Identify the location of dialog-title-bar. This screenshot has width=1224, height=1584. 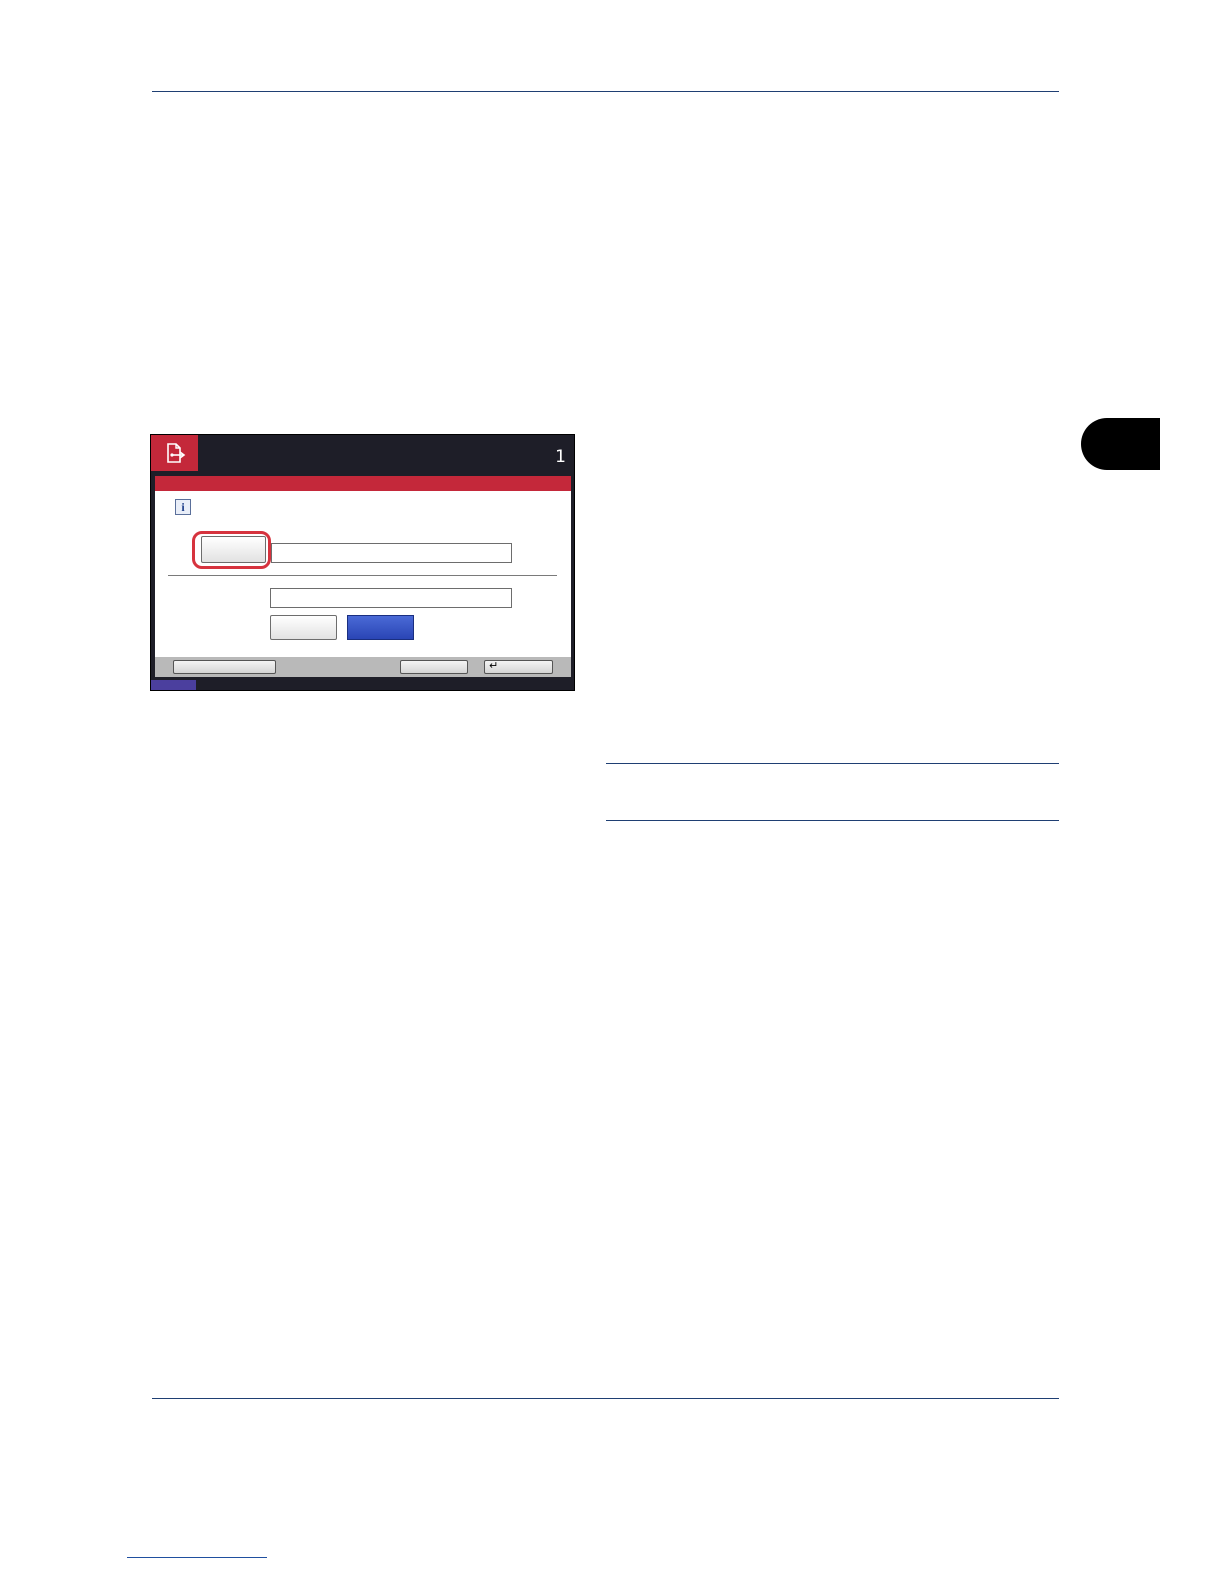
(363, 483).